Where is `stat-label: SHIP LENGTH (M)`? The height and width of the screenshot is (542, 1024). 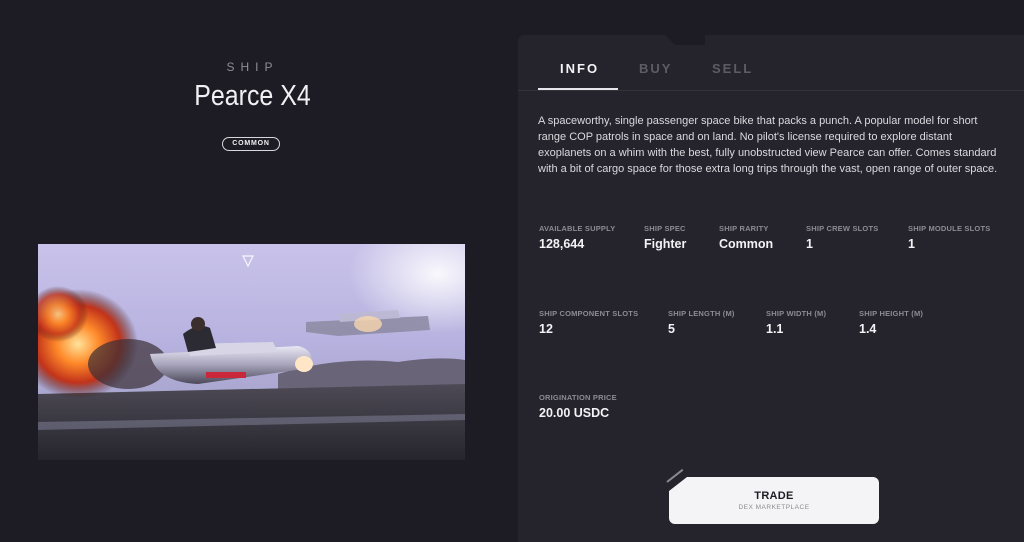 stat-label: SHIP LENGTH (M) is located at coordinates (701, 313).